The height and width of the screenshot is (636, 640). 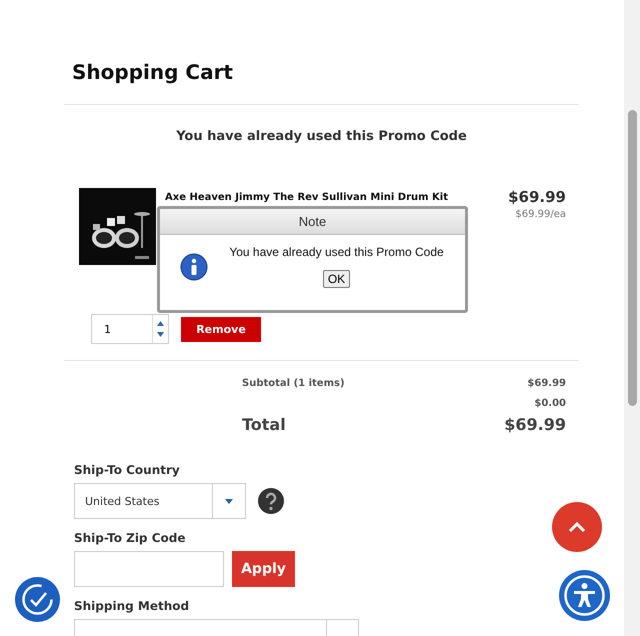 I want to click on total-value: $69.99, so click(x=535, y=424).